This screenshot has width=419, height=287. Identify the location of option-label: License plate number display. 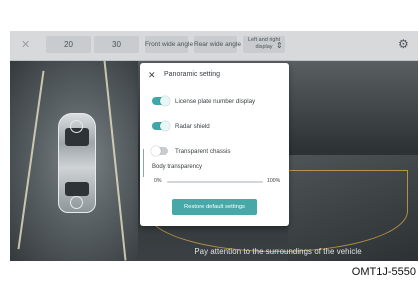
(215, 101).